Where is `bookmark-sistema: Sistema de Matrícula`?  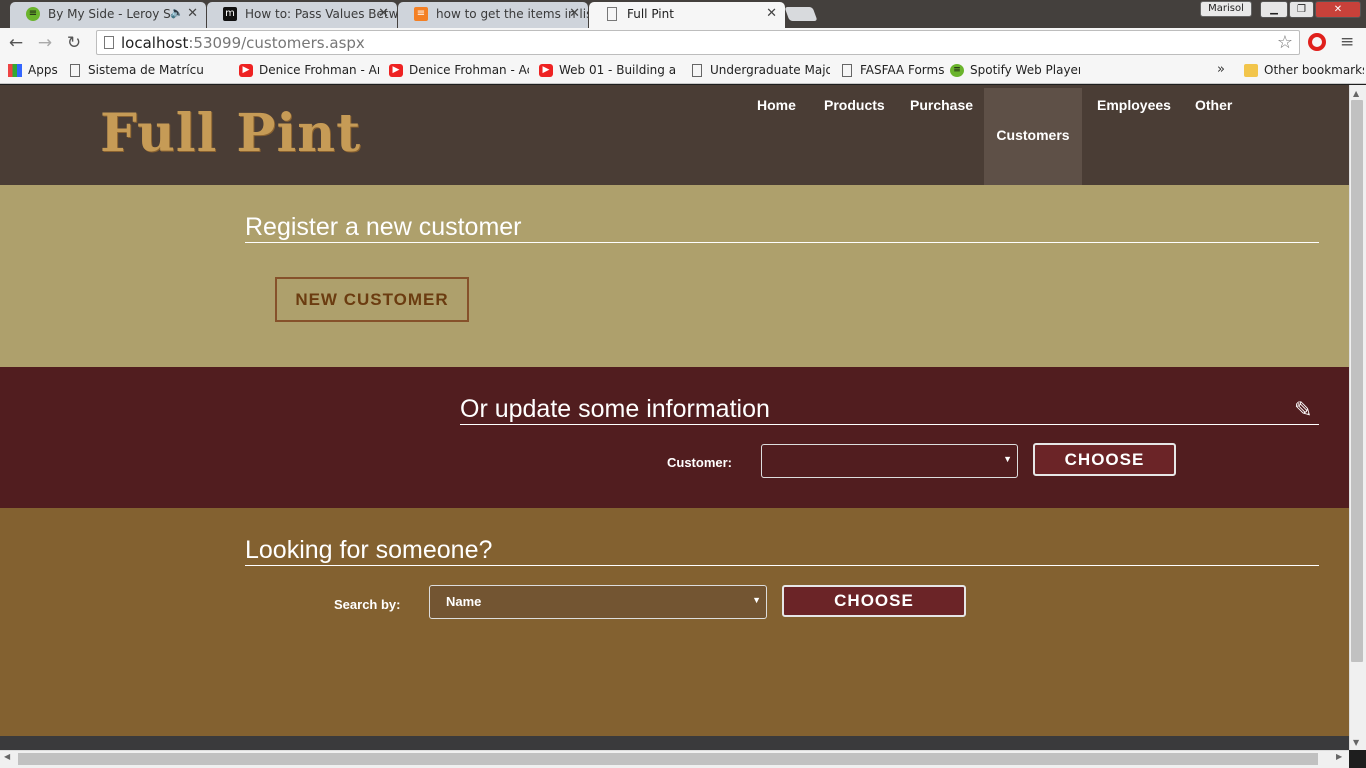
bookmark-sistema: Sistema de Matrícula is located at coordinates (135, 70).